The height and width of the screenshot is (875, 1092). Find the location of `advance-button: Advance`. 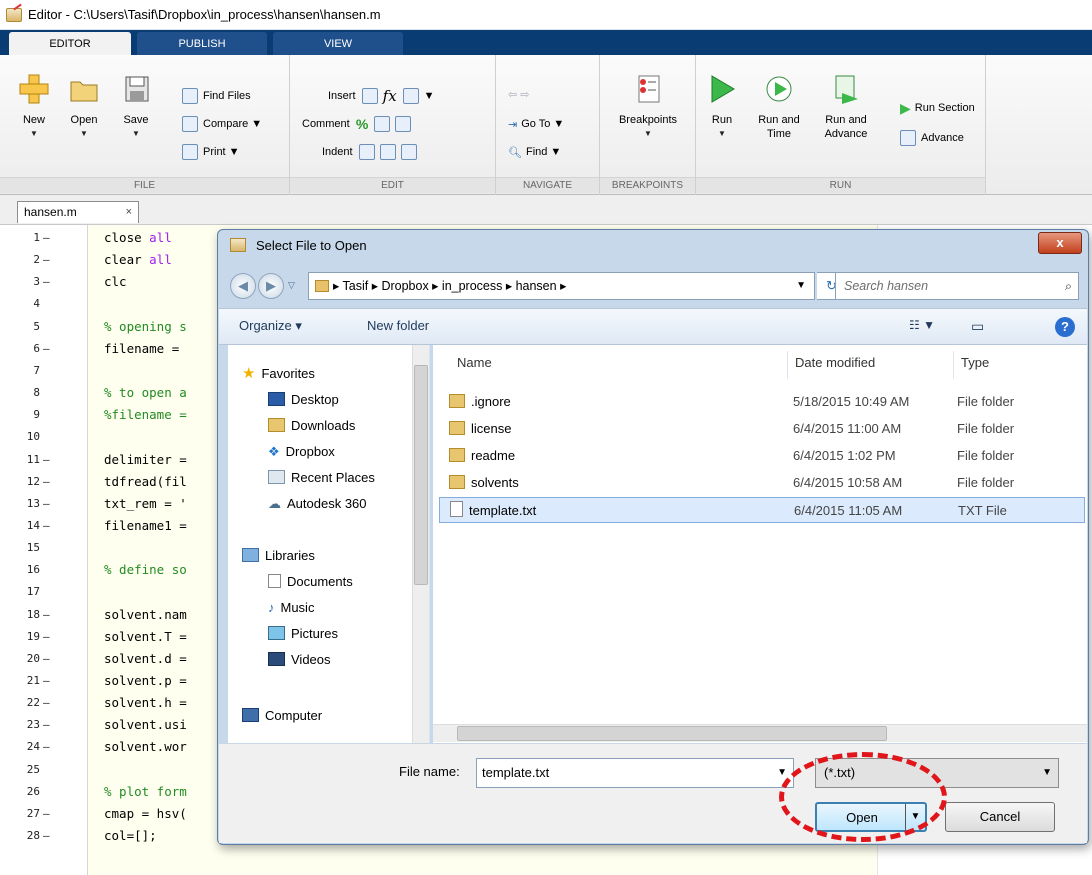

advance-button: Advance is located at coordinates (932, 138).